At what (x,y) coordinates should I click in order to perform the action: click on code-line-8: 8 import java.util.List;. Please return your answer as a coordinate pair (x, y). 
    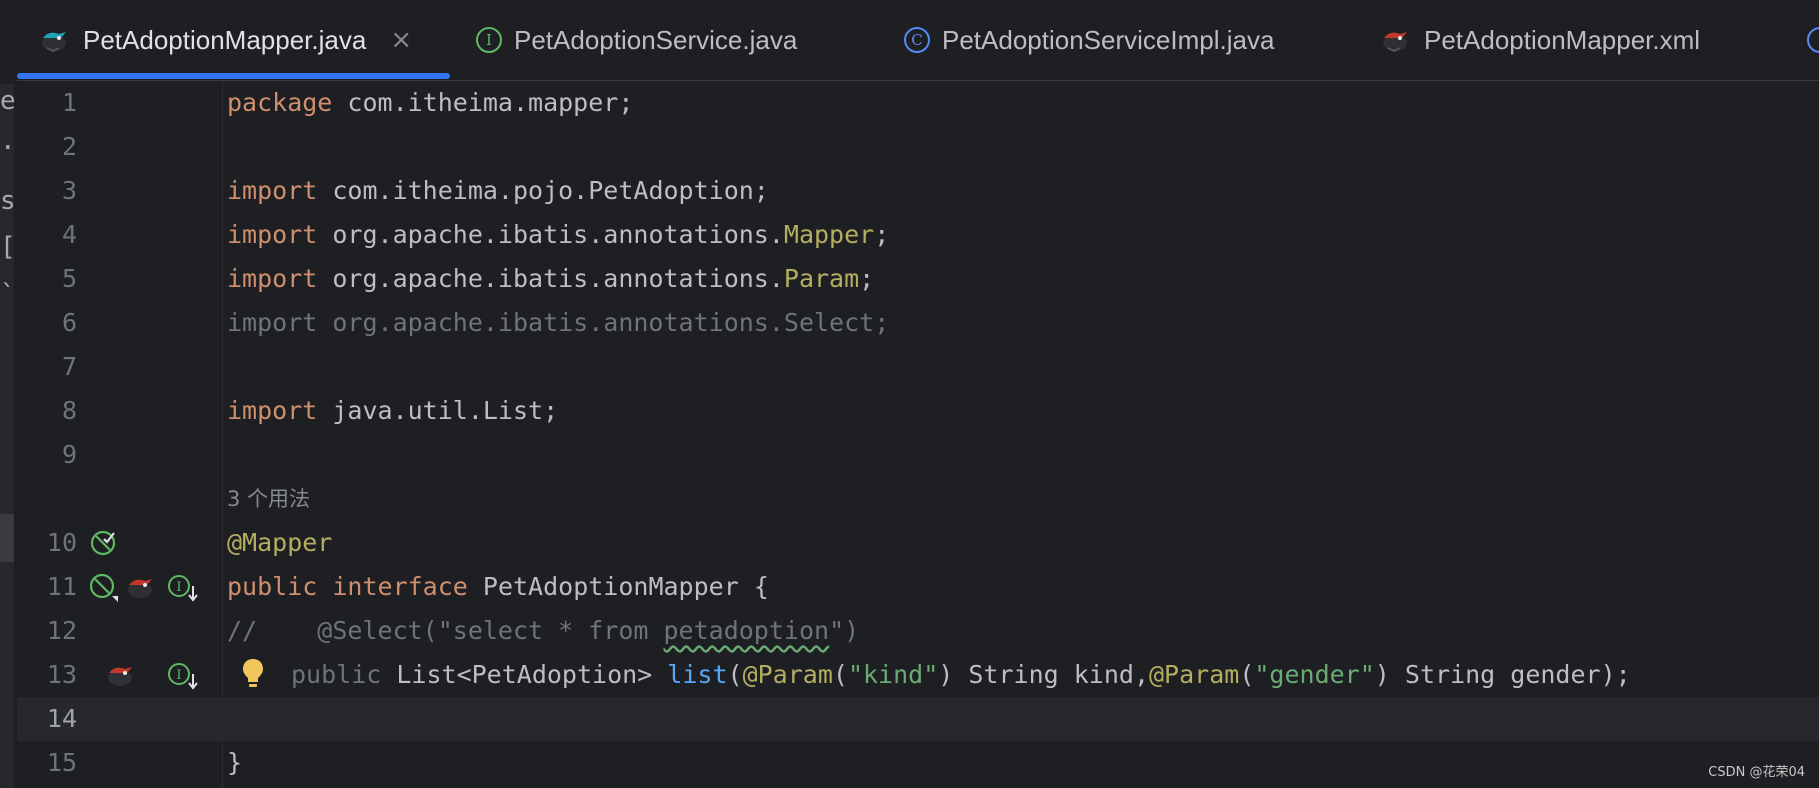
    Looking at the image, I should click on (918, 411).